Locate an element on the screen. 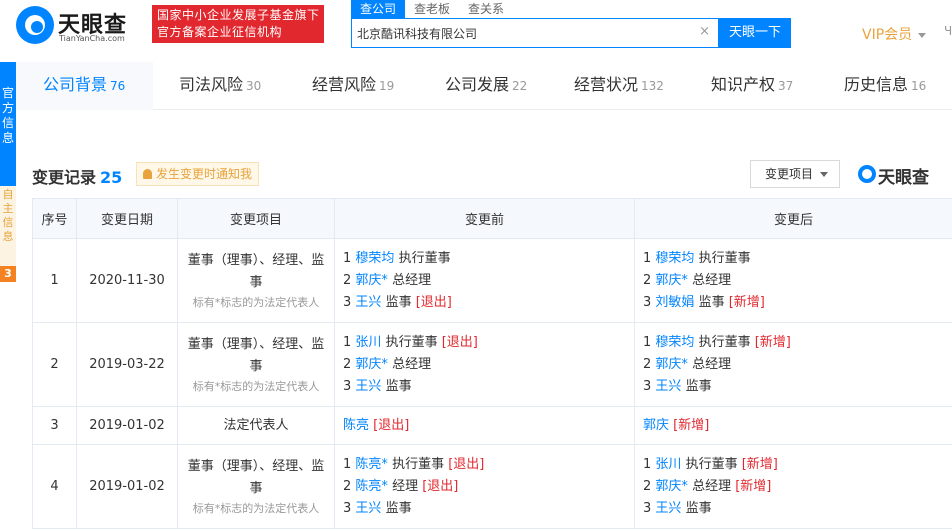 This screenshot has width=952, height=529. vip-label: VIP会员 is located at coordinates (887, 35).